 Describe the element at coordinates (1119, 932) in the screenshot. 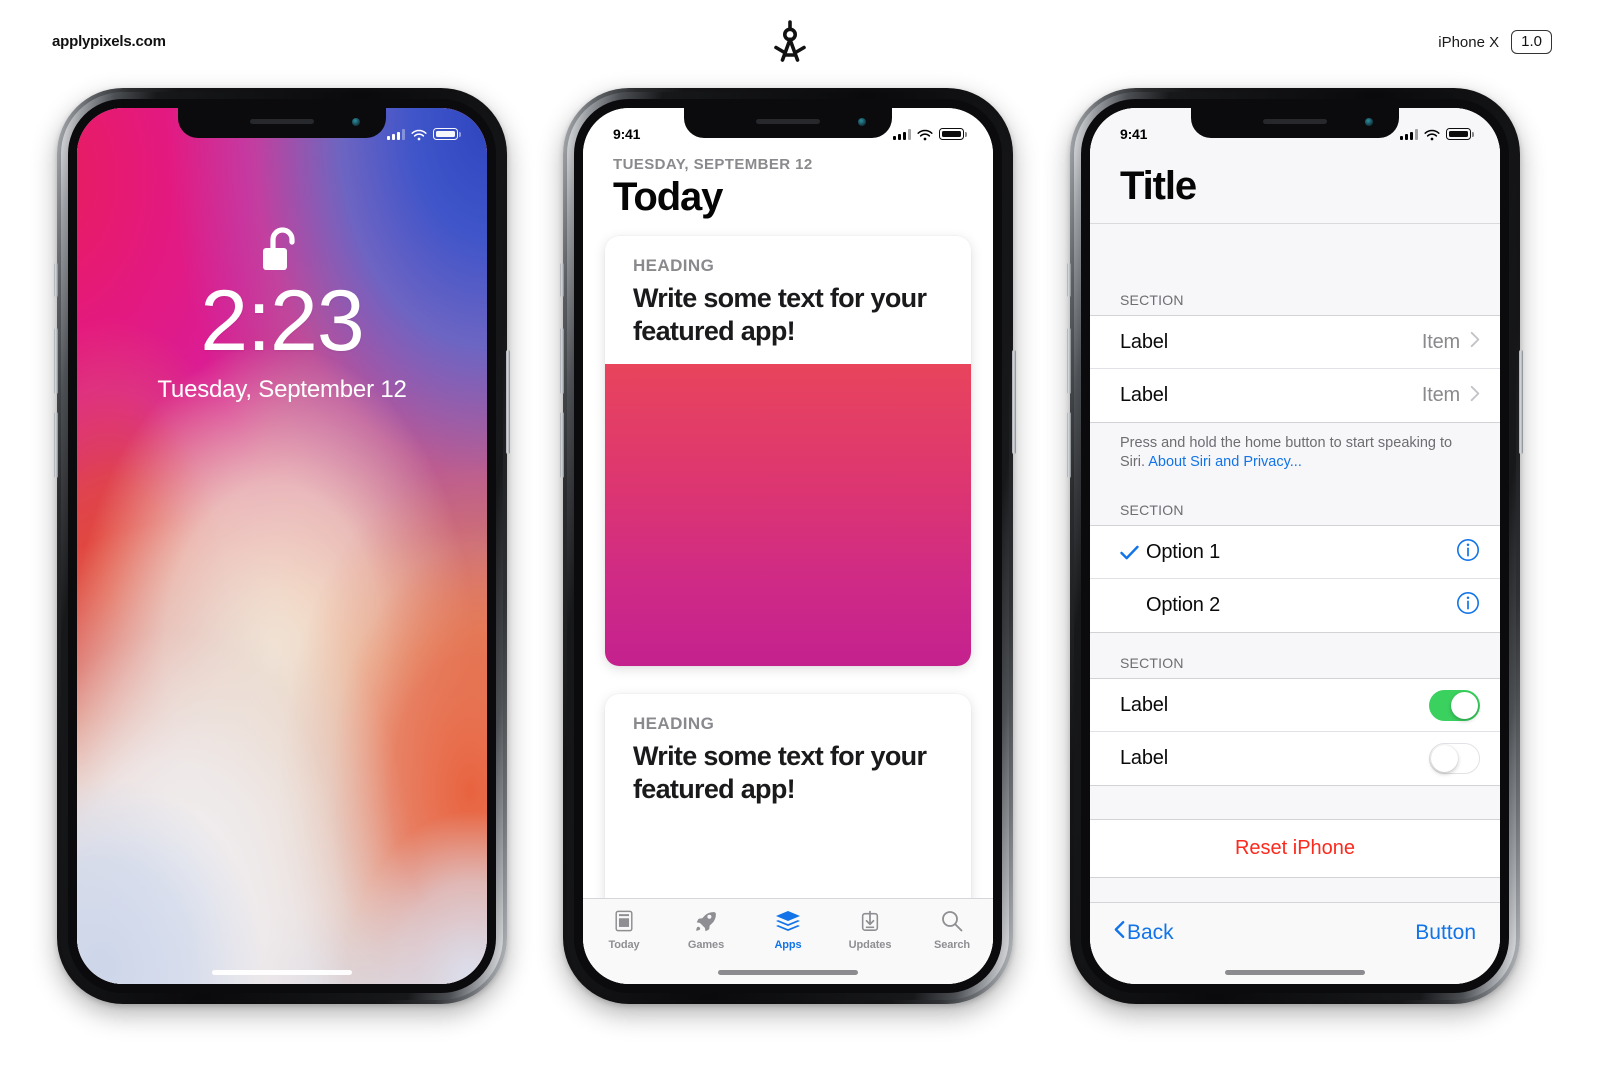

I see `chevron-left-icon` at that location.